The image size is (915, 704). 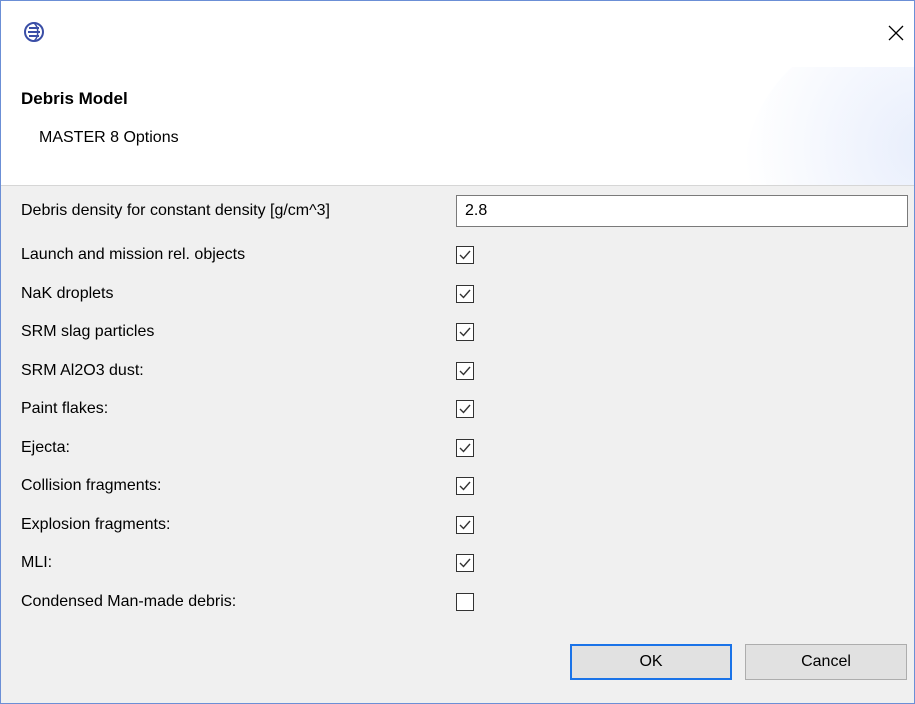 I want to click on option-label: Paint flakes:, so click(x=65, y=408).